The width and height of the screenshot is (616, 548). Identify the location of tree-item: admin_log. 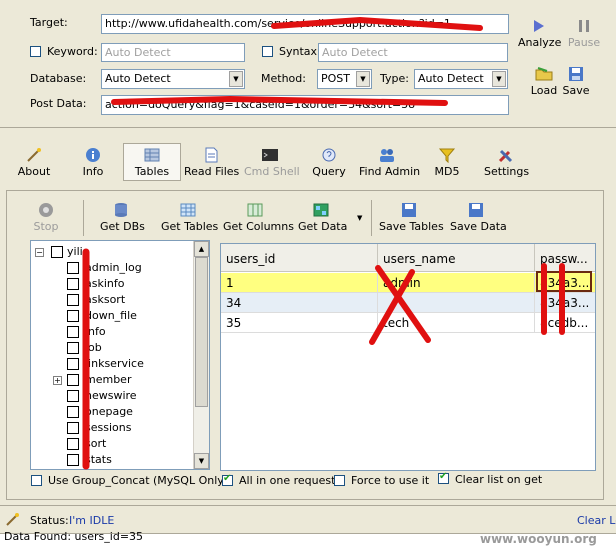
(111, 268).